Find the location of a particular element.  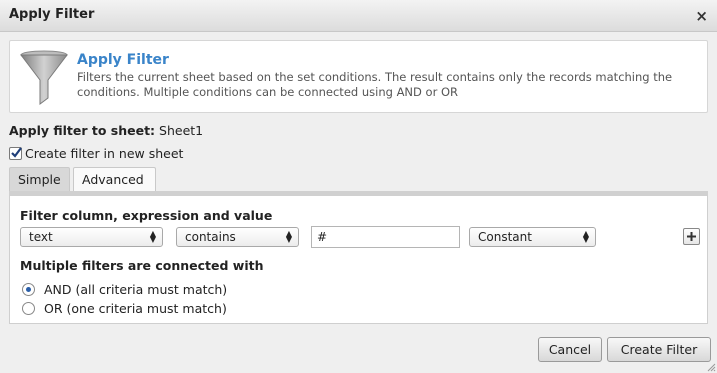

resize-grip-icon is located at coordinates (711, 367).